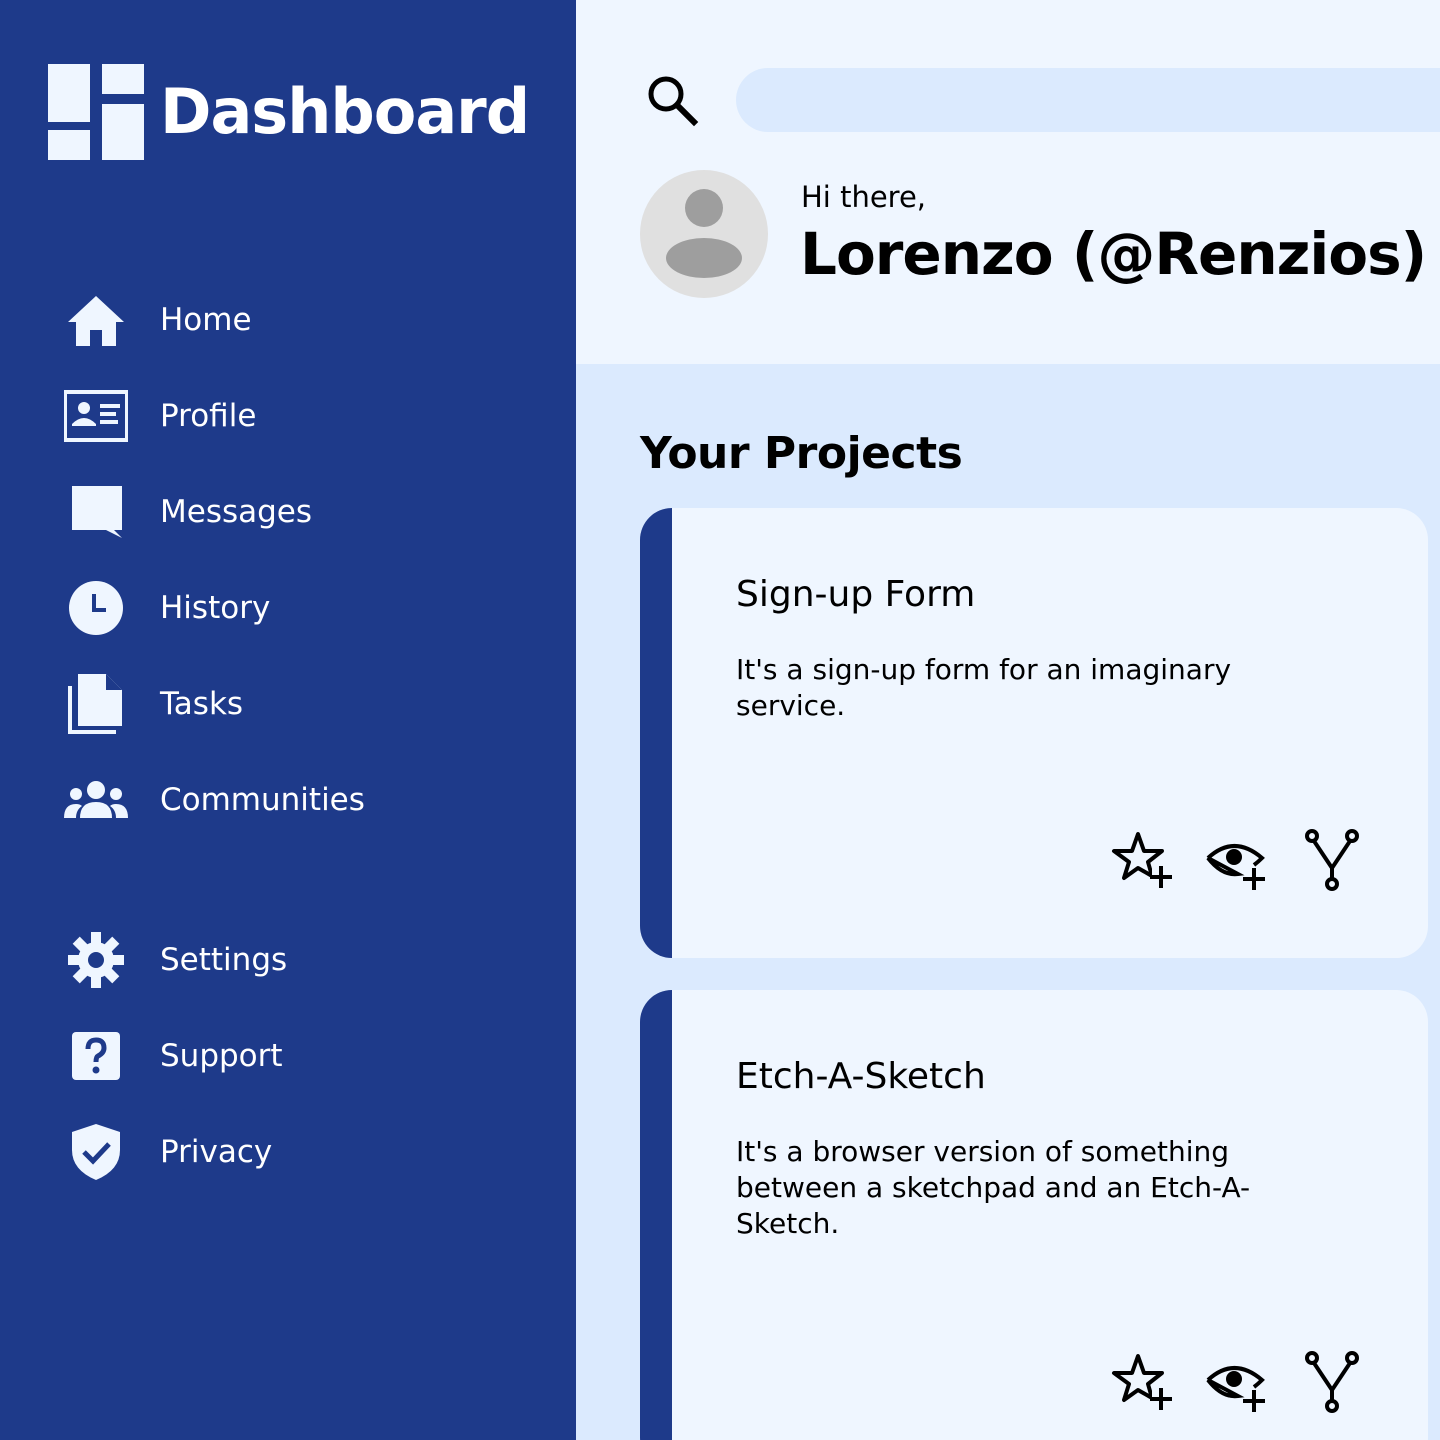 This screenshot has height=1440, width=1440. I want to click on sidebar-item-tasks: Tasks, so click(304, 704).